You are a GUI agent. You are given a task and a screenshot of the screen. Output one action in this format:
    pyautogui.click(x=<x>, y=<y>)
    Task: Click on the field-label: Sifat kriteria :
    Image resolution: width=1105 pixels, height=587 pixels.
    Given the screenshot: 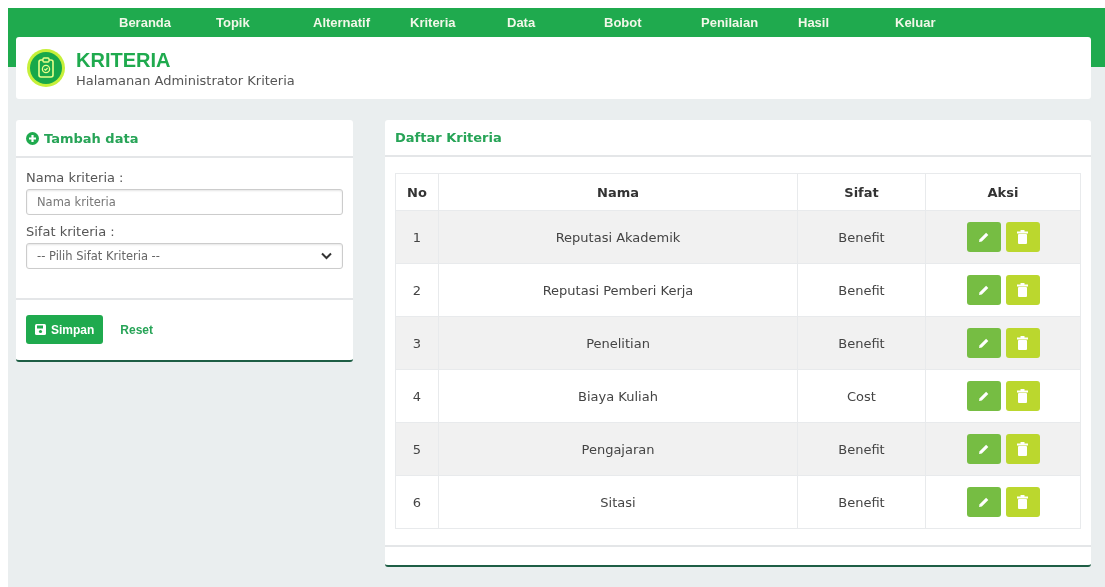 What is the action you would take?
    pyautogui.click(x=71, y=231)
    